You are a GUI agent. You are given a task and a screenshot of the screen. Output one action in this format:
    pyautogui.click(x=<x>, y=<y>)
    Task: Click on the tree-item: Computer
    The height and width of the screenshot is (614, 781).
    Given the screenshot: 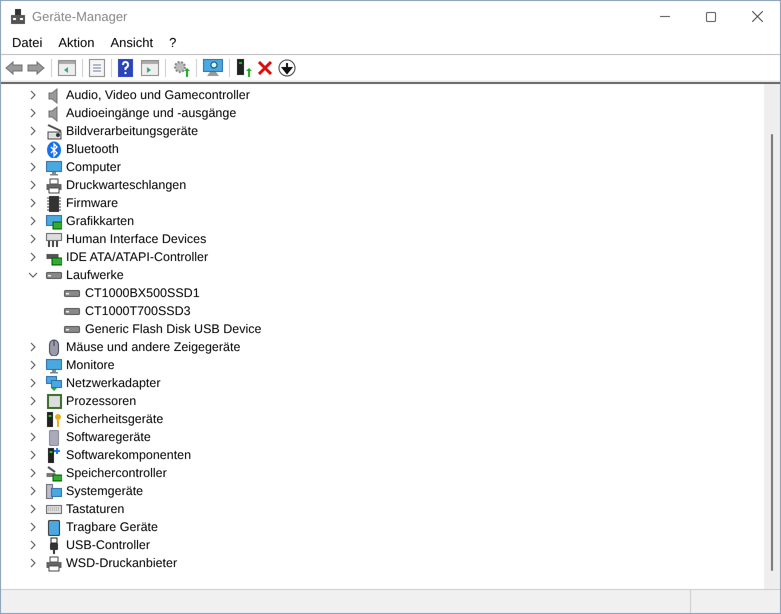 What is the action you would take?
    pyautogui.click(x=93, y=167)
    